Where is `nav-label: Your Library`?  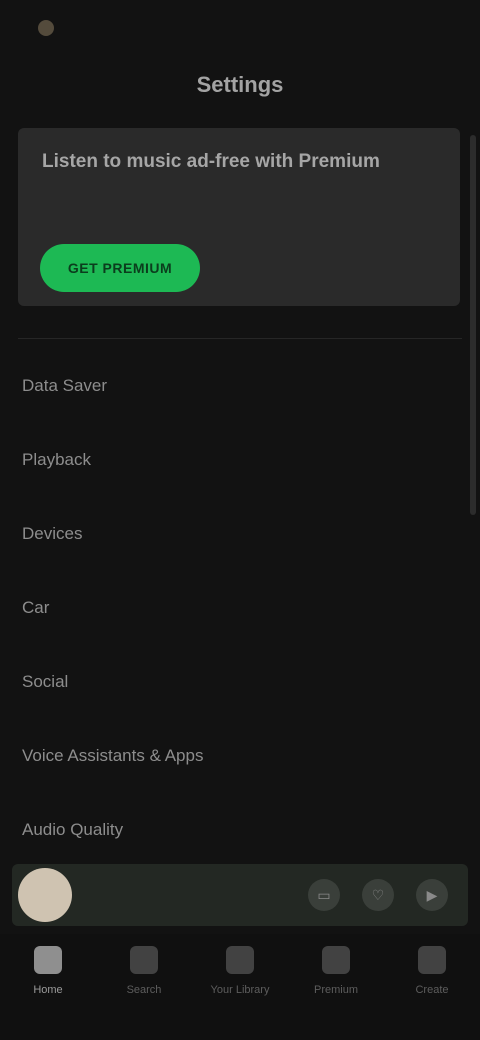 nav-label: Your Library is located at coordinates (240, 990).